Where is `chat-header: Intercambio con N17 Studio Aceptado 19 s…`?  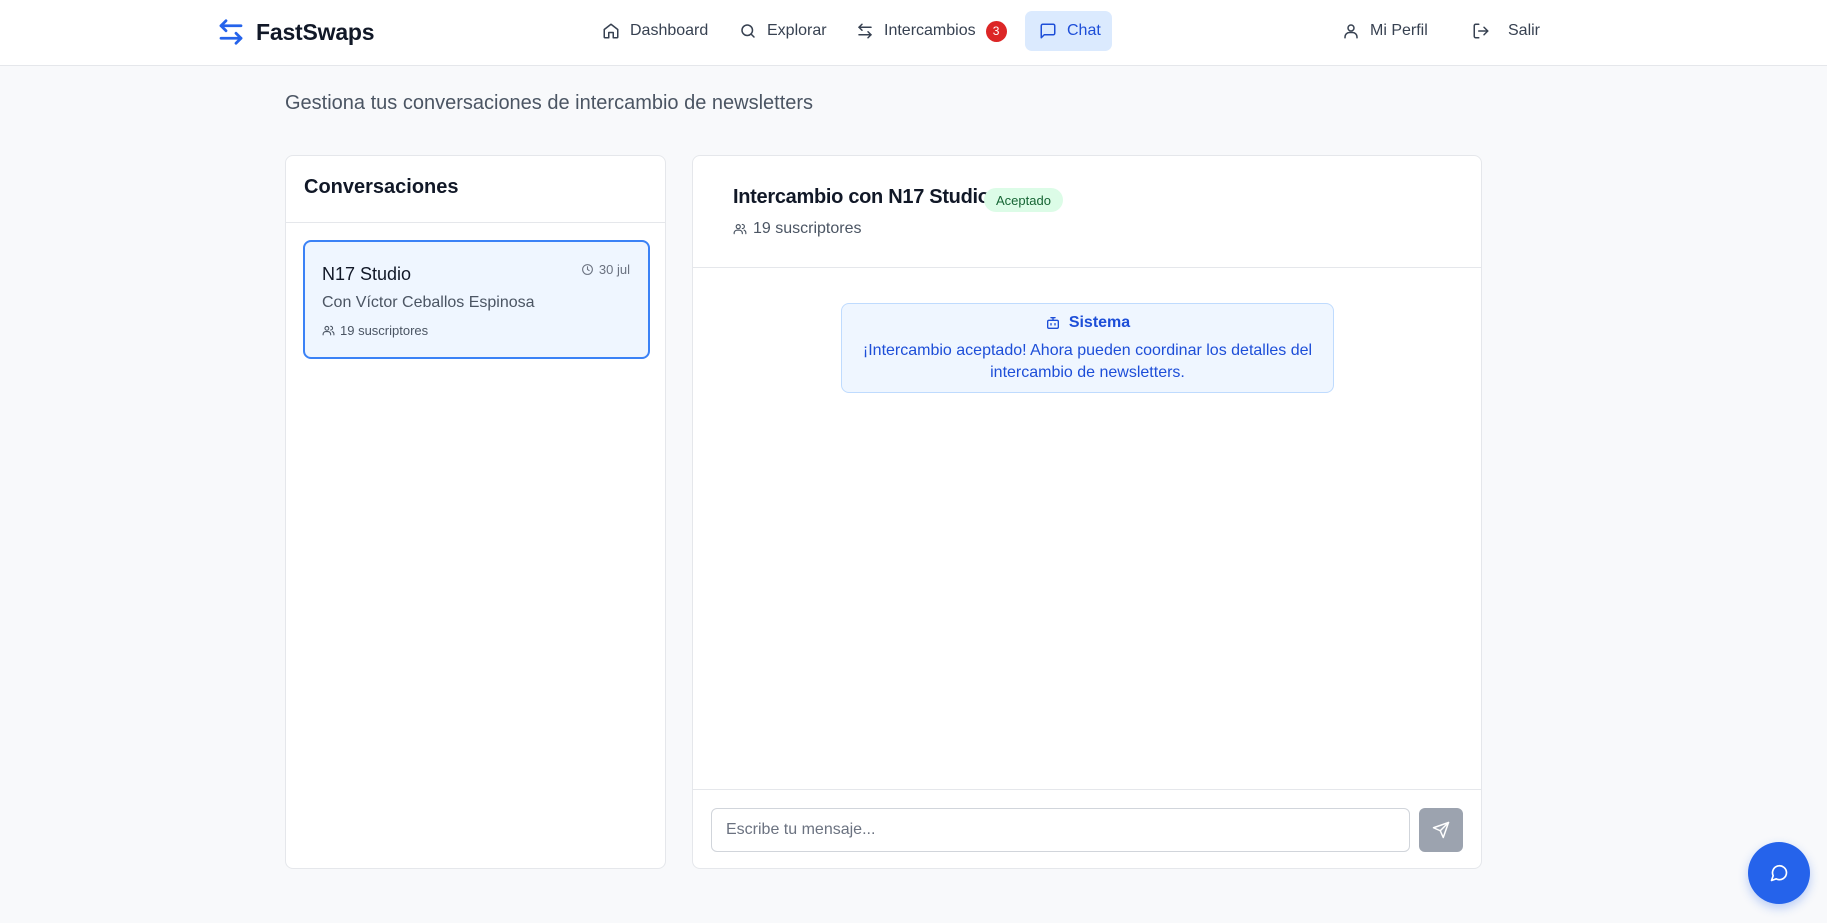 chat-header: Intercambio con N17 Studio Aceptado 19 s… is located at coordinates (1087, 212).